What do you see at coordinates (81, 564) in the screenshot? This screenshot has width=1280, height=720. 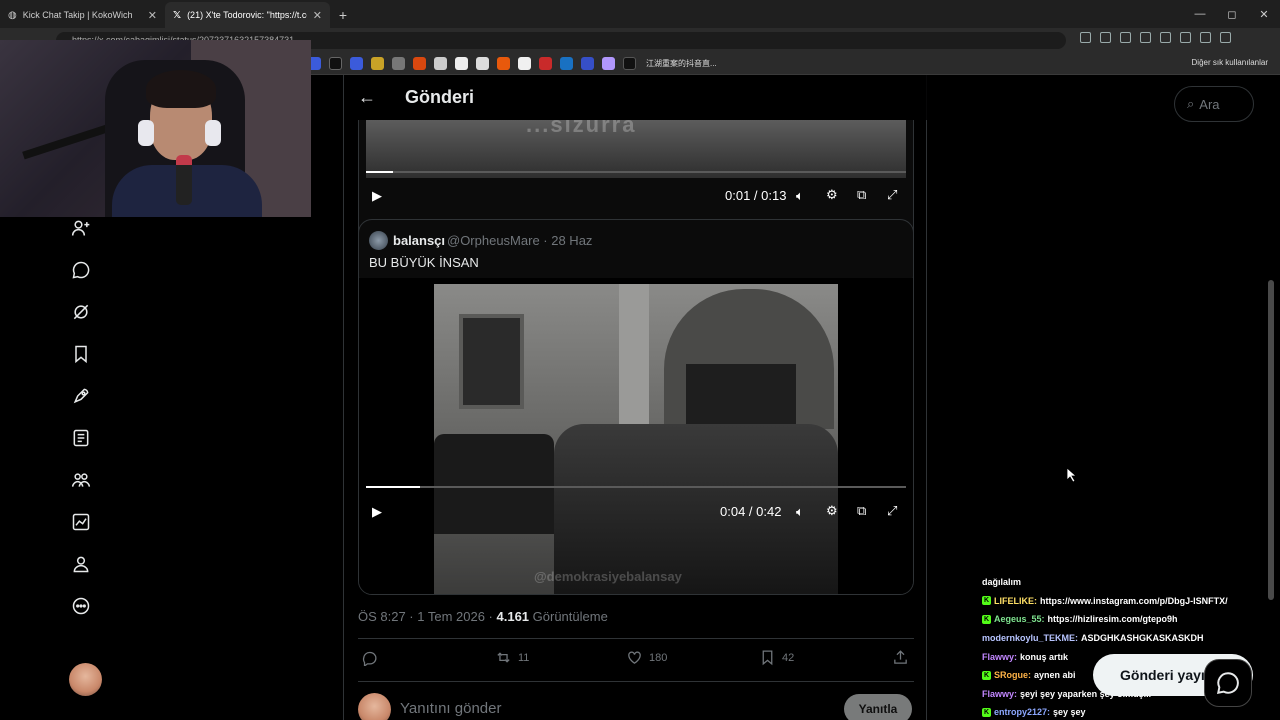 I see `profile-icon` at bounding box center [81, 564].